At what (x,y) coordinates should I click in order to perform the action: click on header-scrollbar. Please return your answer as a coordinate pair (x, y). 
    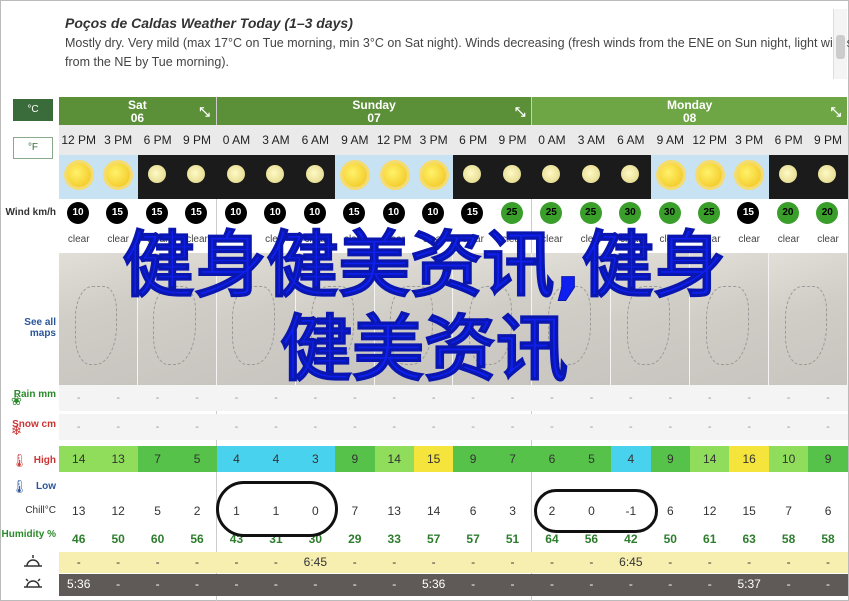
    Looking at the image, I should click on (840, 44).